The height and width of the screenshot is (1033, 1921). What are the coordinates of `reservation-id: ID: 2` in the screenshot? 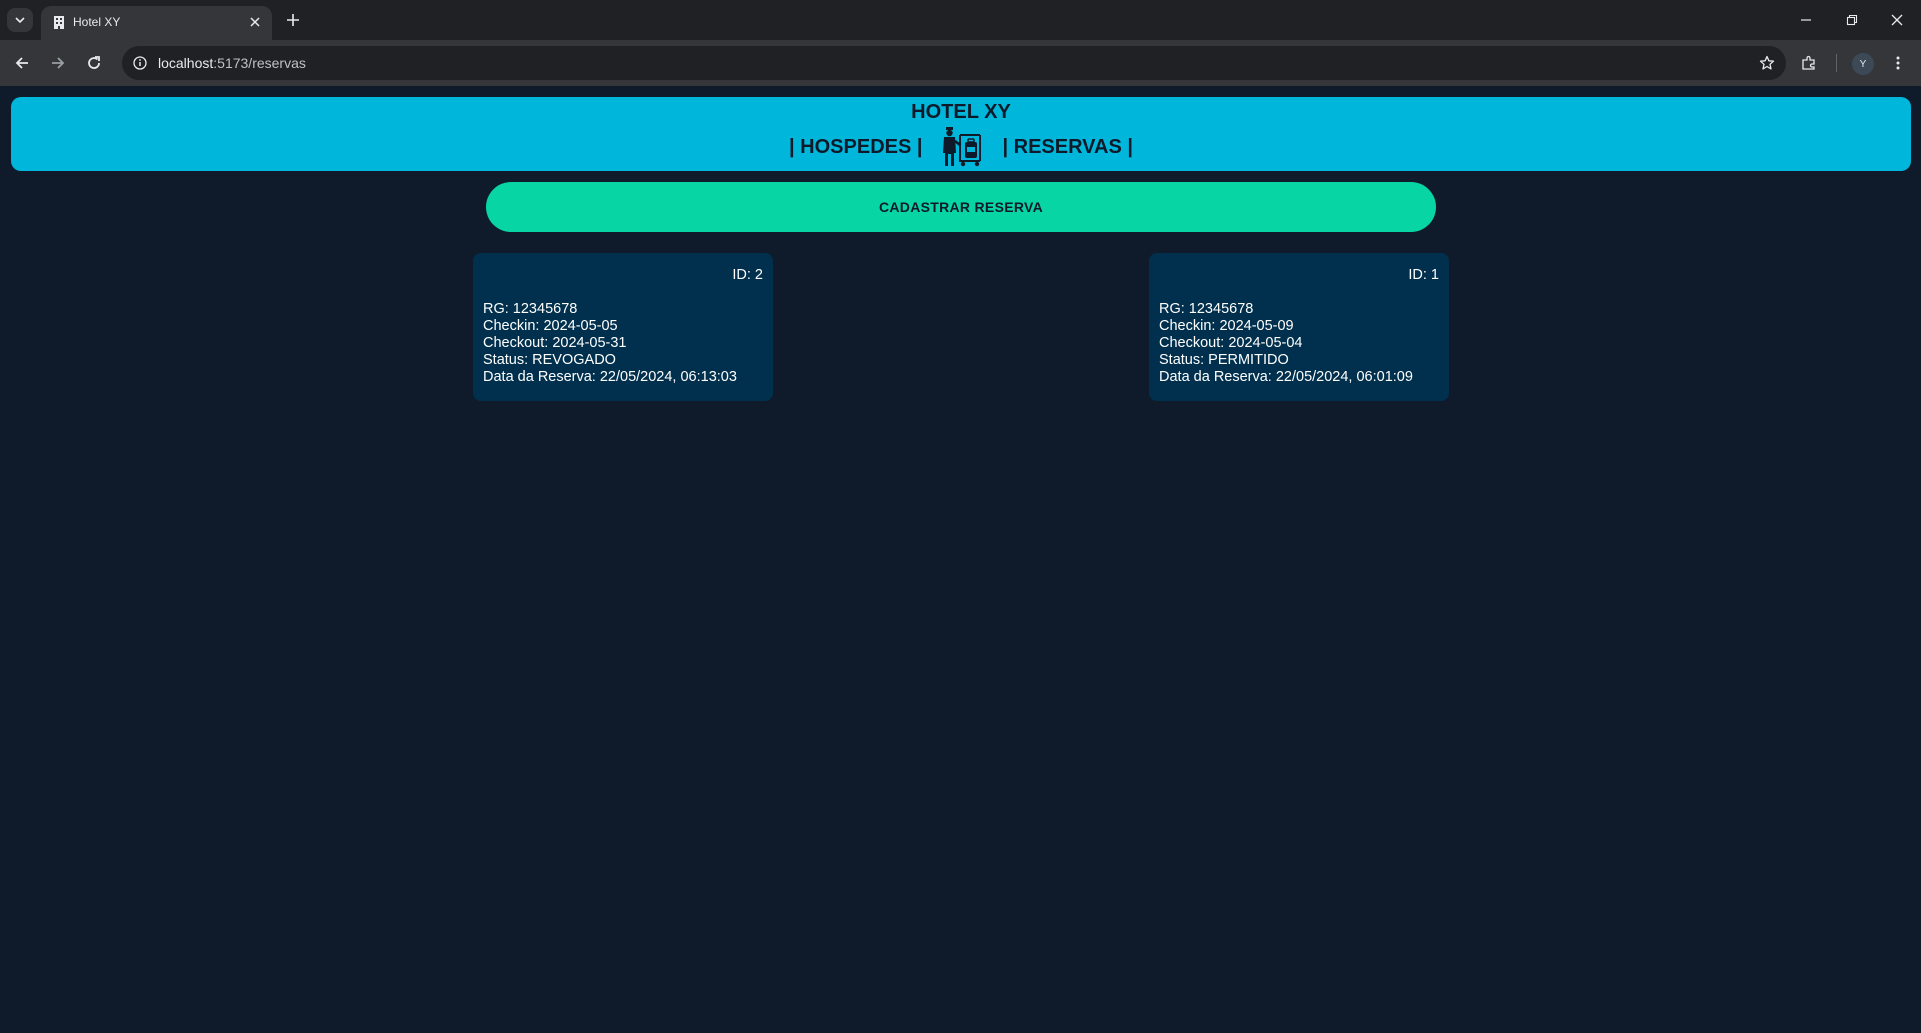 It's located at (747, 275).